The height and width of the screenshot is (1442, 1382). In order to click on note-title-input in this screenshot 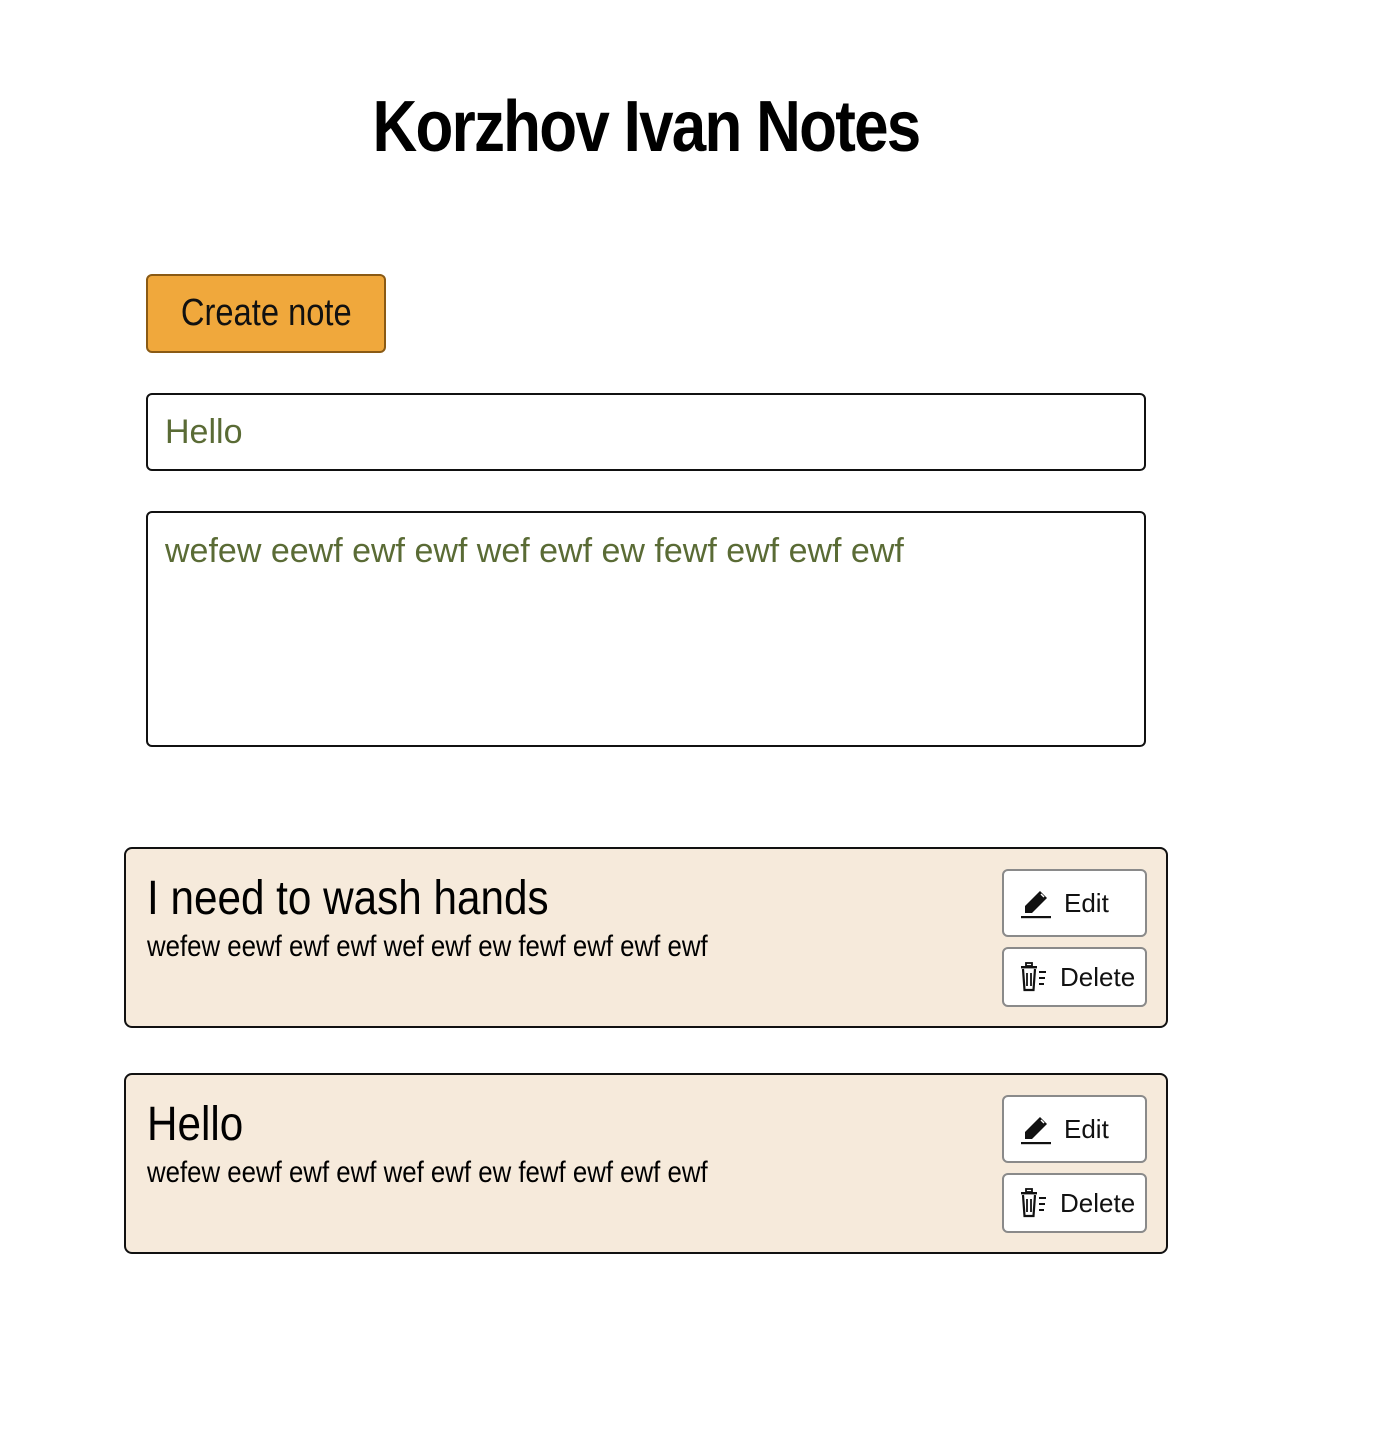, I will do `click(646, 432)`.